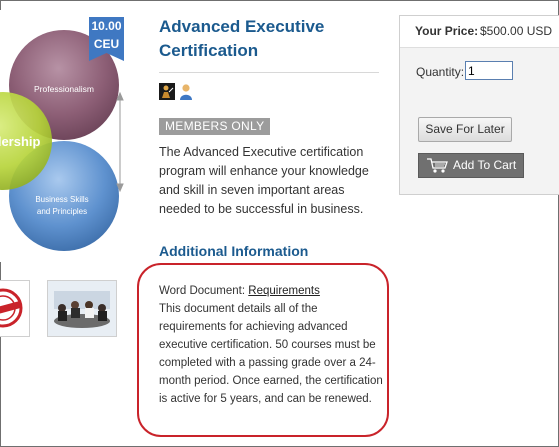  I want to click on professionalism-label: Professionalism, so click(64, 89).